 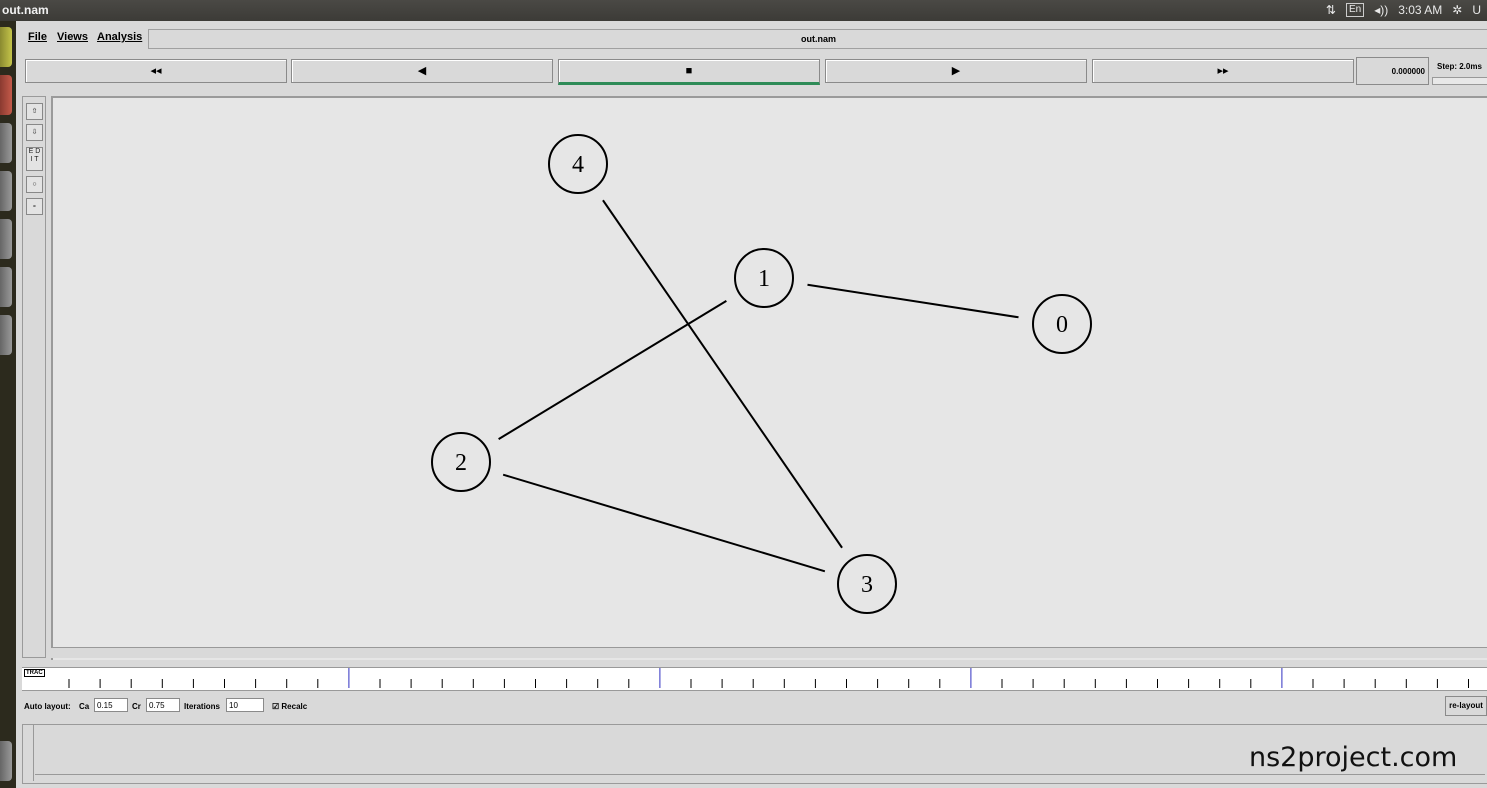 I want to click on play-button: ▶, so click(x=956, y=71).